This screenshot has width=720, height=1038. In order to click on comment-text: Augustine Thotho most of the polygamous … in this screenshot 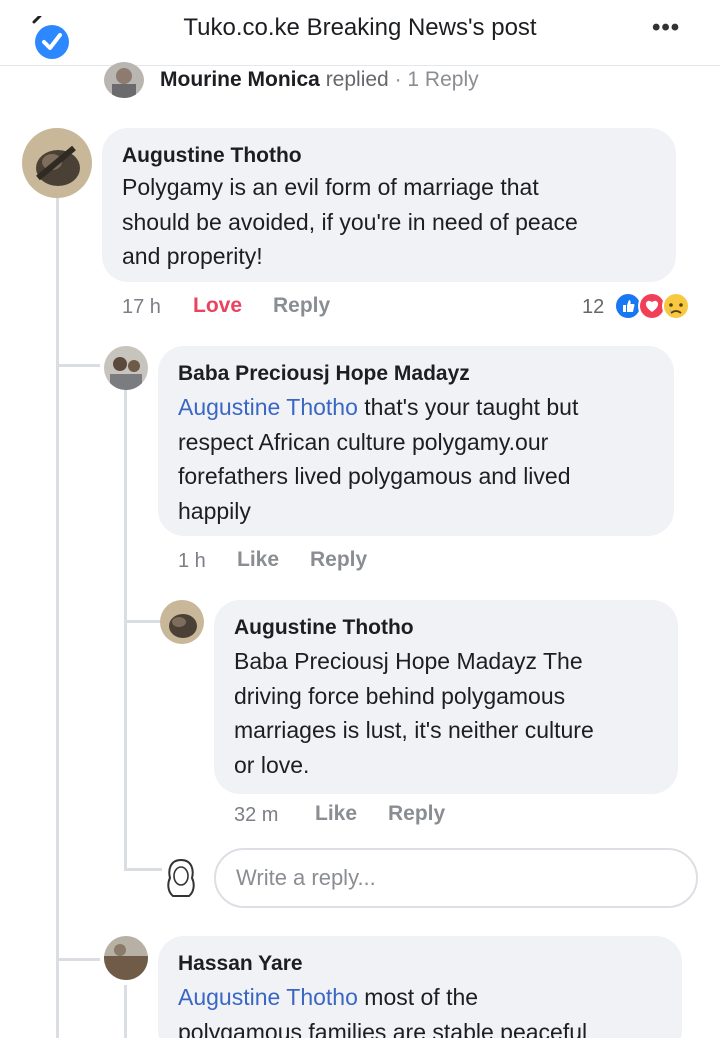, I will do `click(428, 1009)`.